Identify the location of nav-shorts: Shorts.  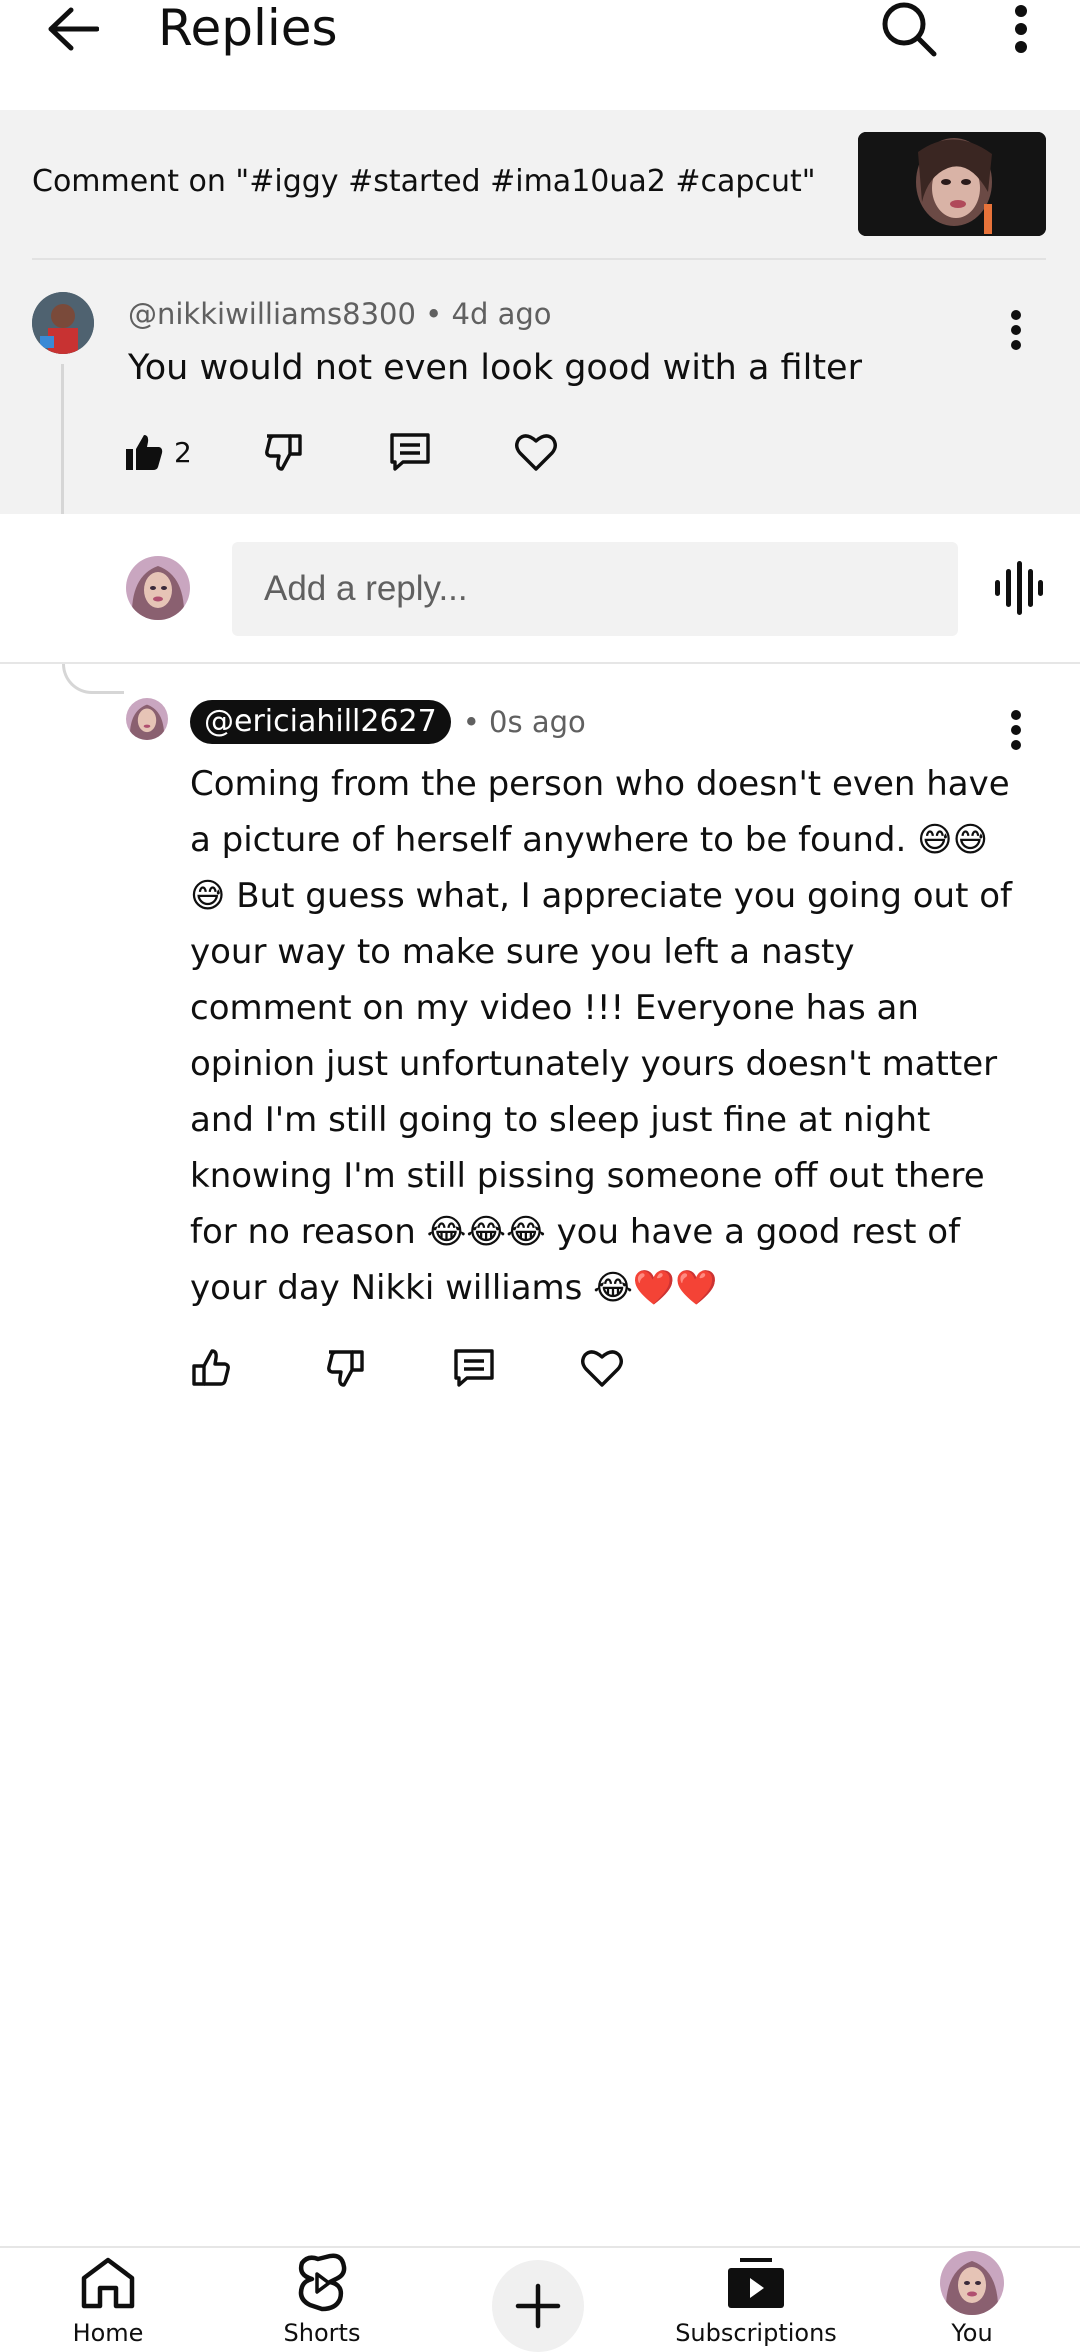
(322, 2300).